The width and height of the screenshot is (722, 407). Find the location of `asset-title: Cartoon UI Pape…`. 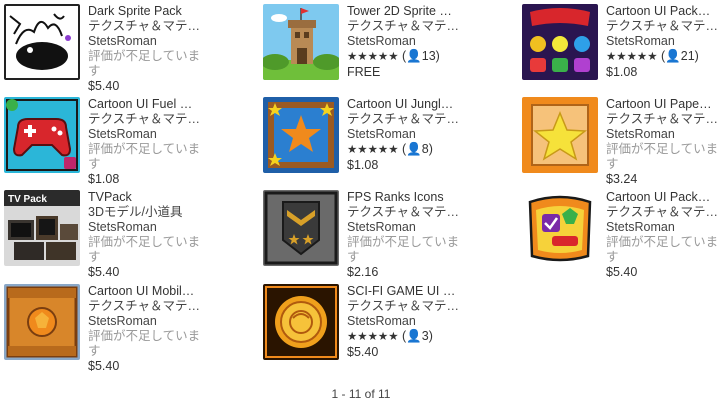

asset-title: Cartoon UI Pape… is located at coordinates (664, 104).